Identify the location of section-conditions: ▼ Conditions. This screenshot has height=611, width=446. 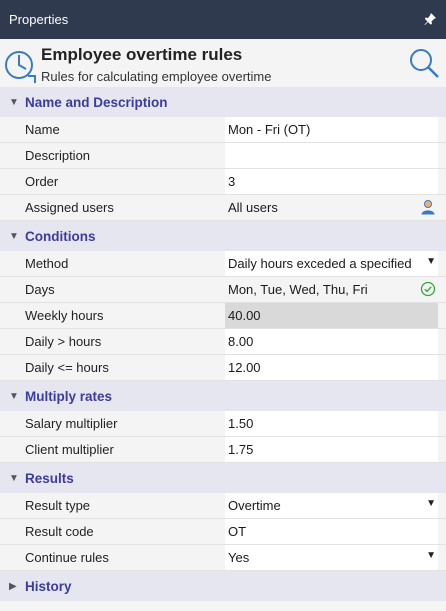
(223, 236).